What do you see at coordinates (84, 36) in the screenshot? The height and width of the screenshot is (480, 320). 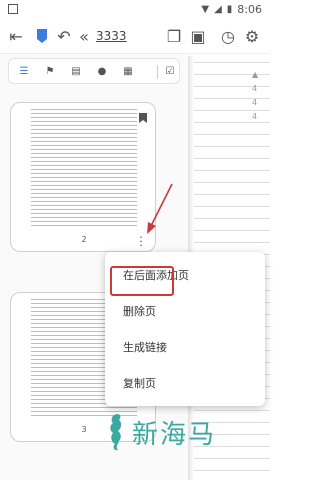 I see `double-left-icon: «` at bounding box center [84, 36].